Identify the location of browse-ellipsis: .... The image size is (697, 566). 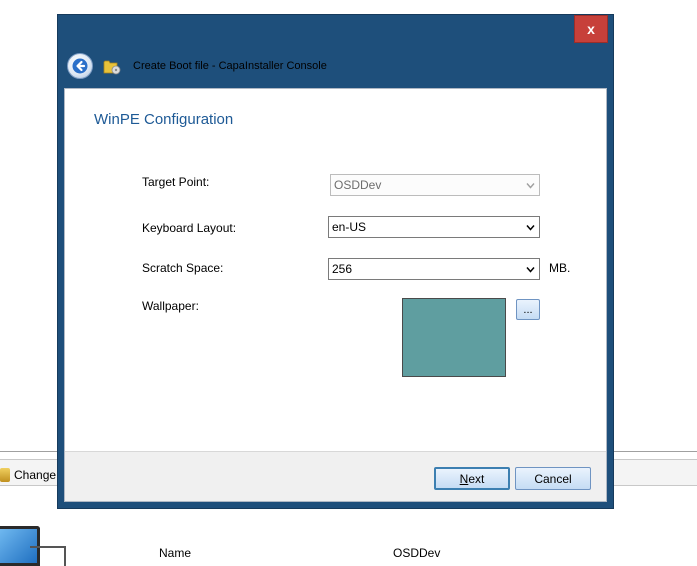
(528, 309).